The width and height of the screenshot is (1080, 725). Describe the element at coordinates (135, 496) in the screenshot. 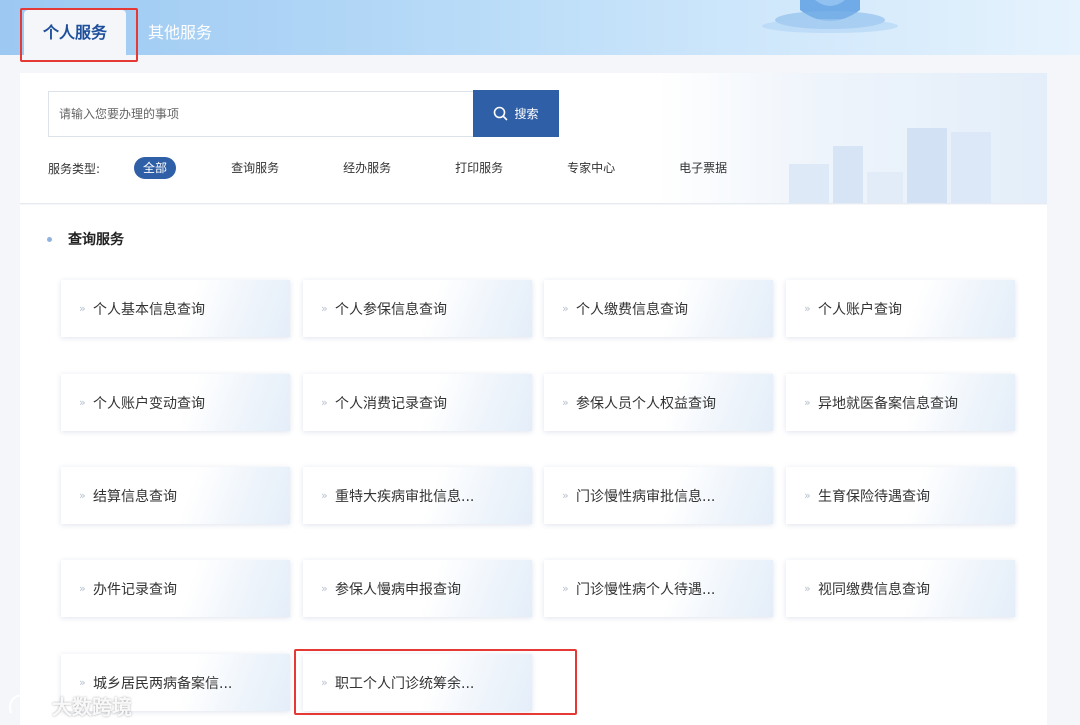

I see `service-card-label: 结算信息查询` at that location.